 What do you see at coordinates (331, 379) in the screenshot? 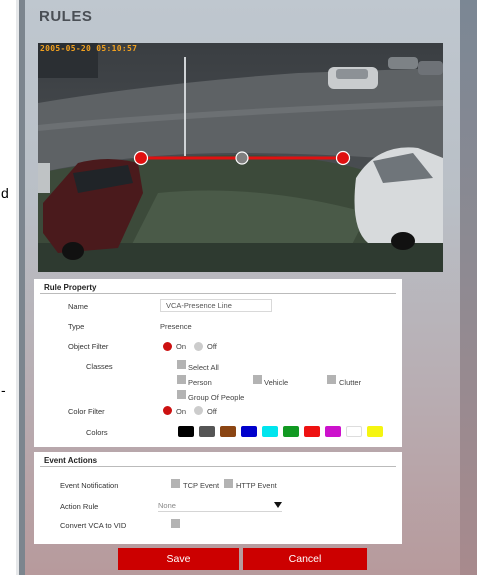
I see `clutter-checkbox` at bounding box center [331, 379].